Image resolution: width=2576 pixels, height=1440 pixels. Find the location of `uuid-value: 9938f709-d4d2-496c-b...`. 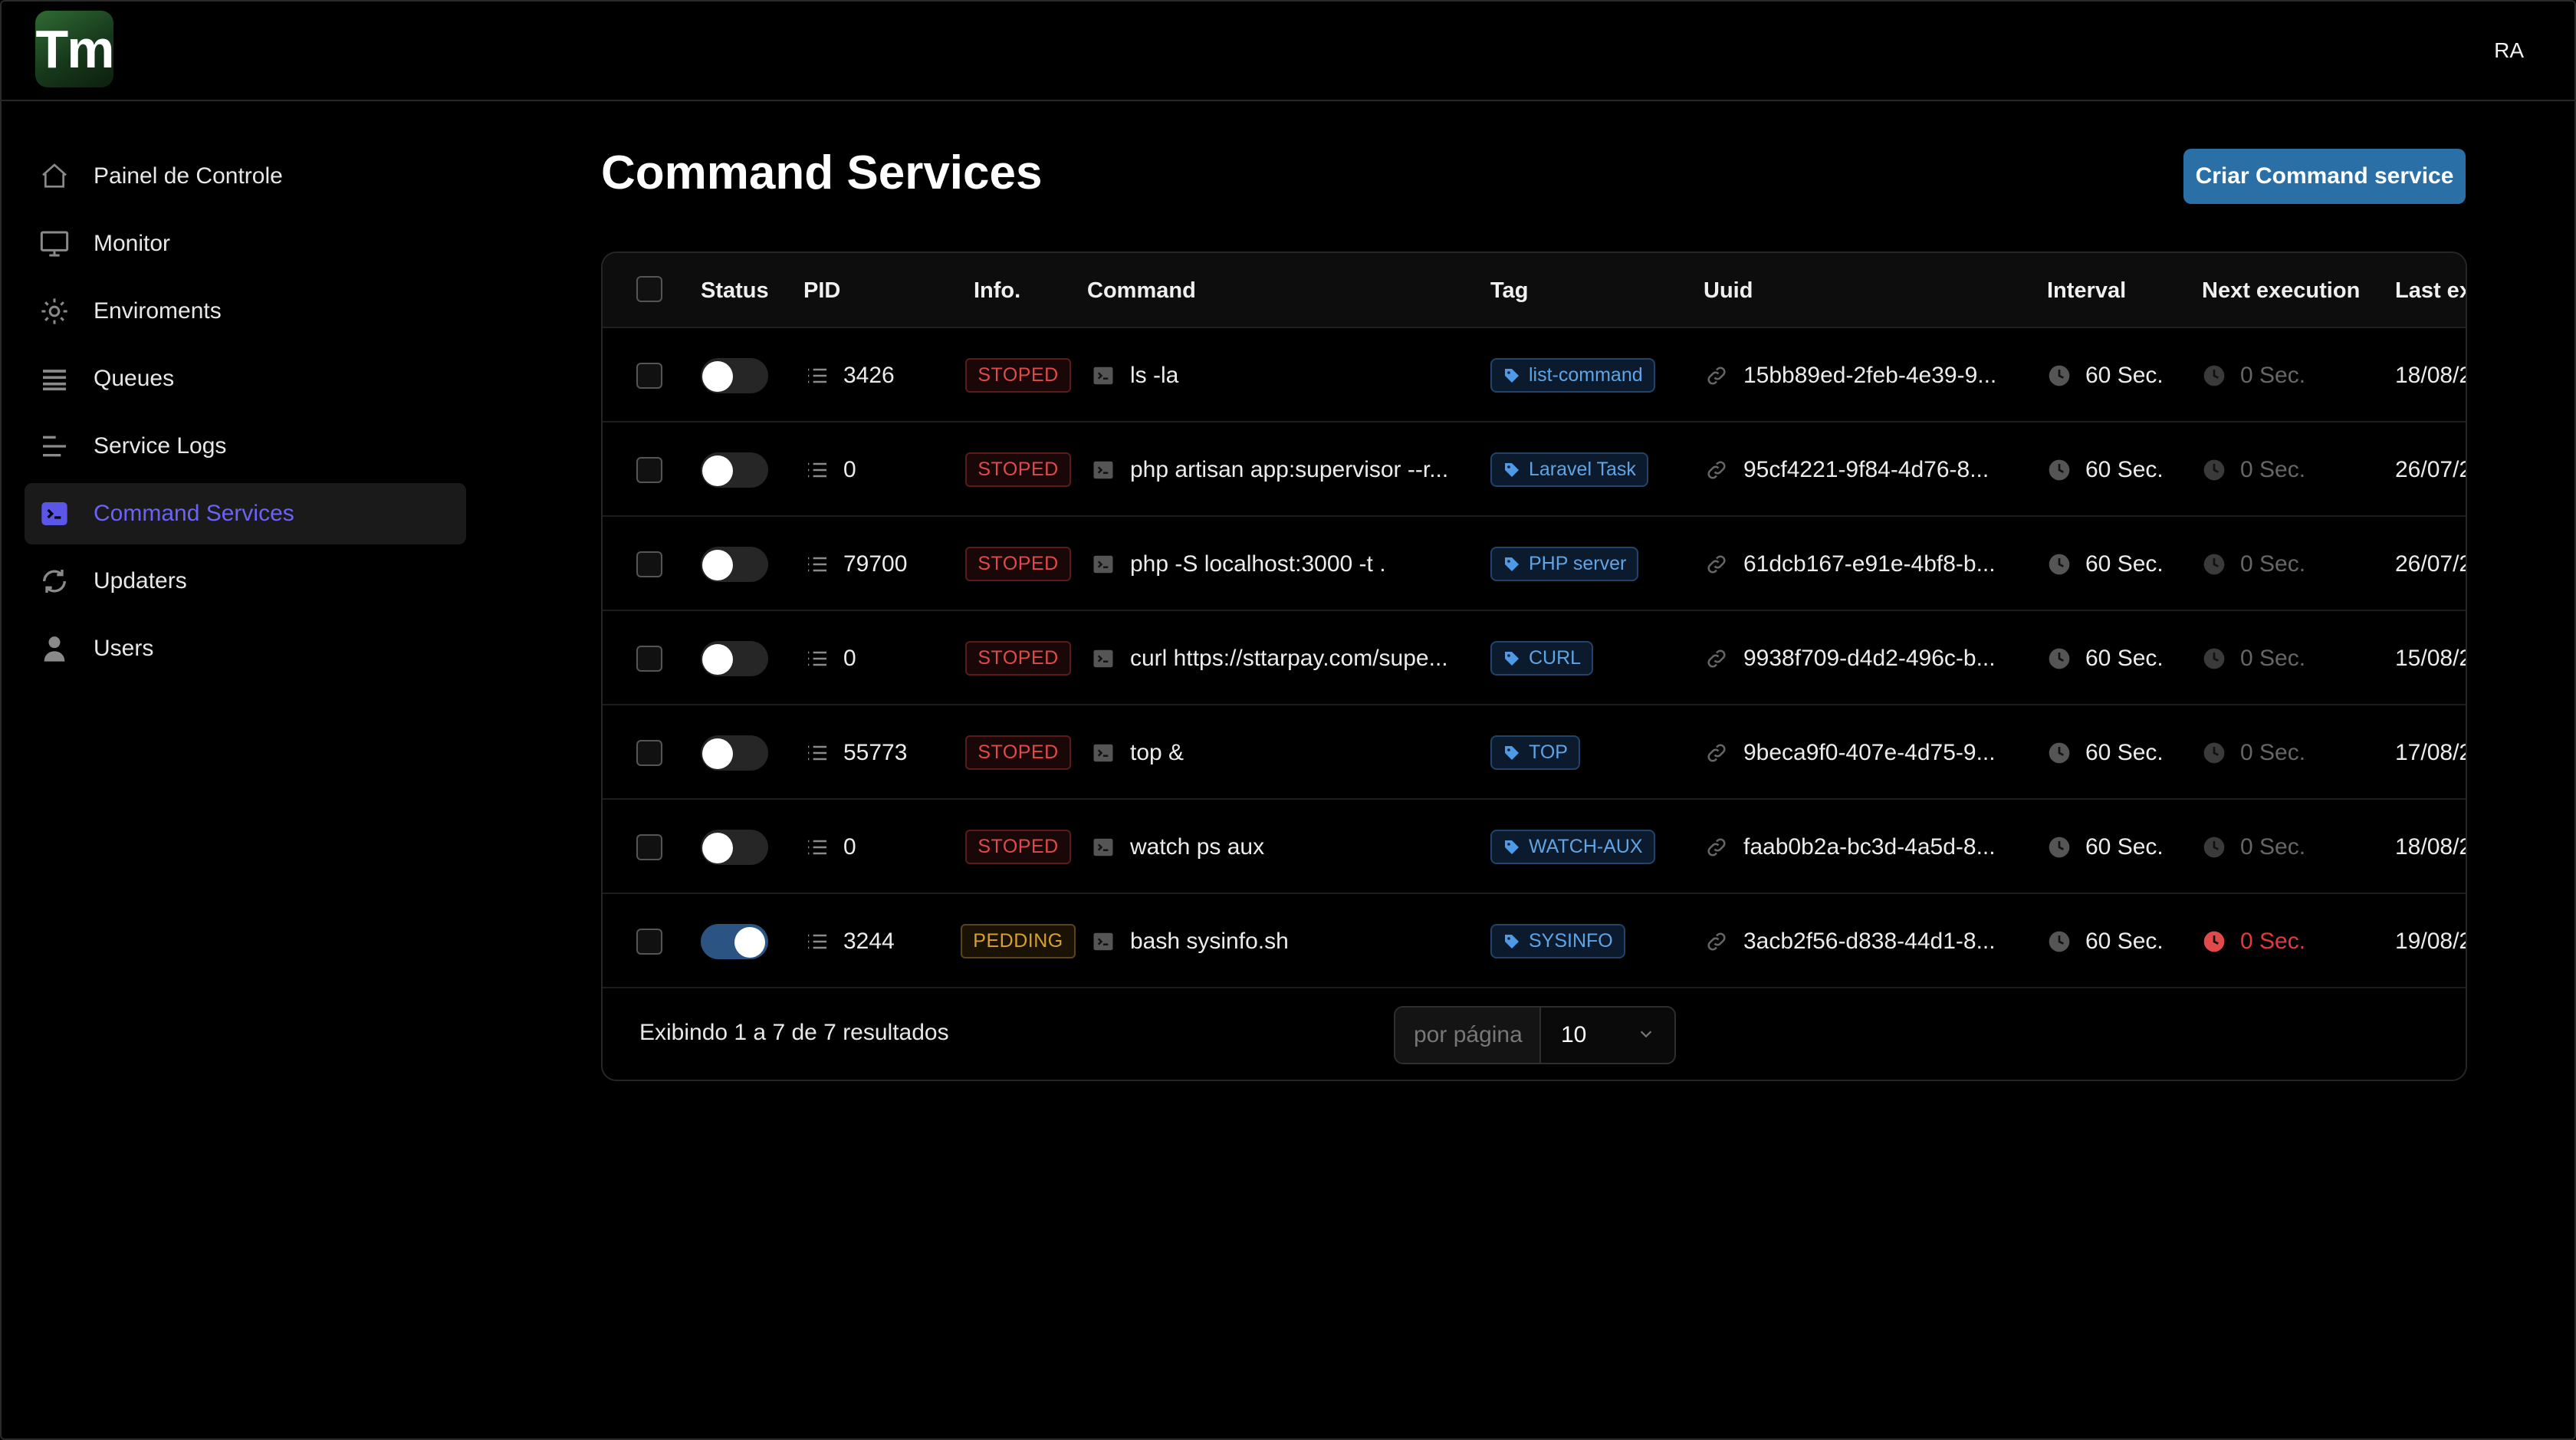

uuid-value: 9938f709-d4d2-496c-b... is located at coordinates (1870, 659).